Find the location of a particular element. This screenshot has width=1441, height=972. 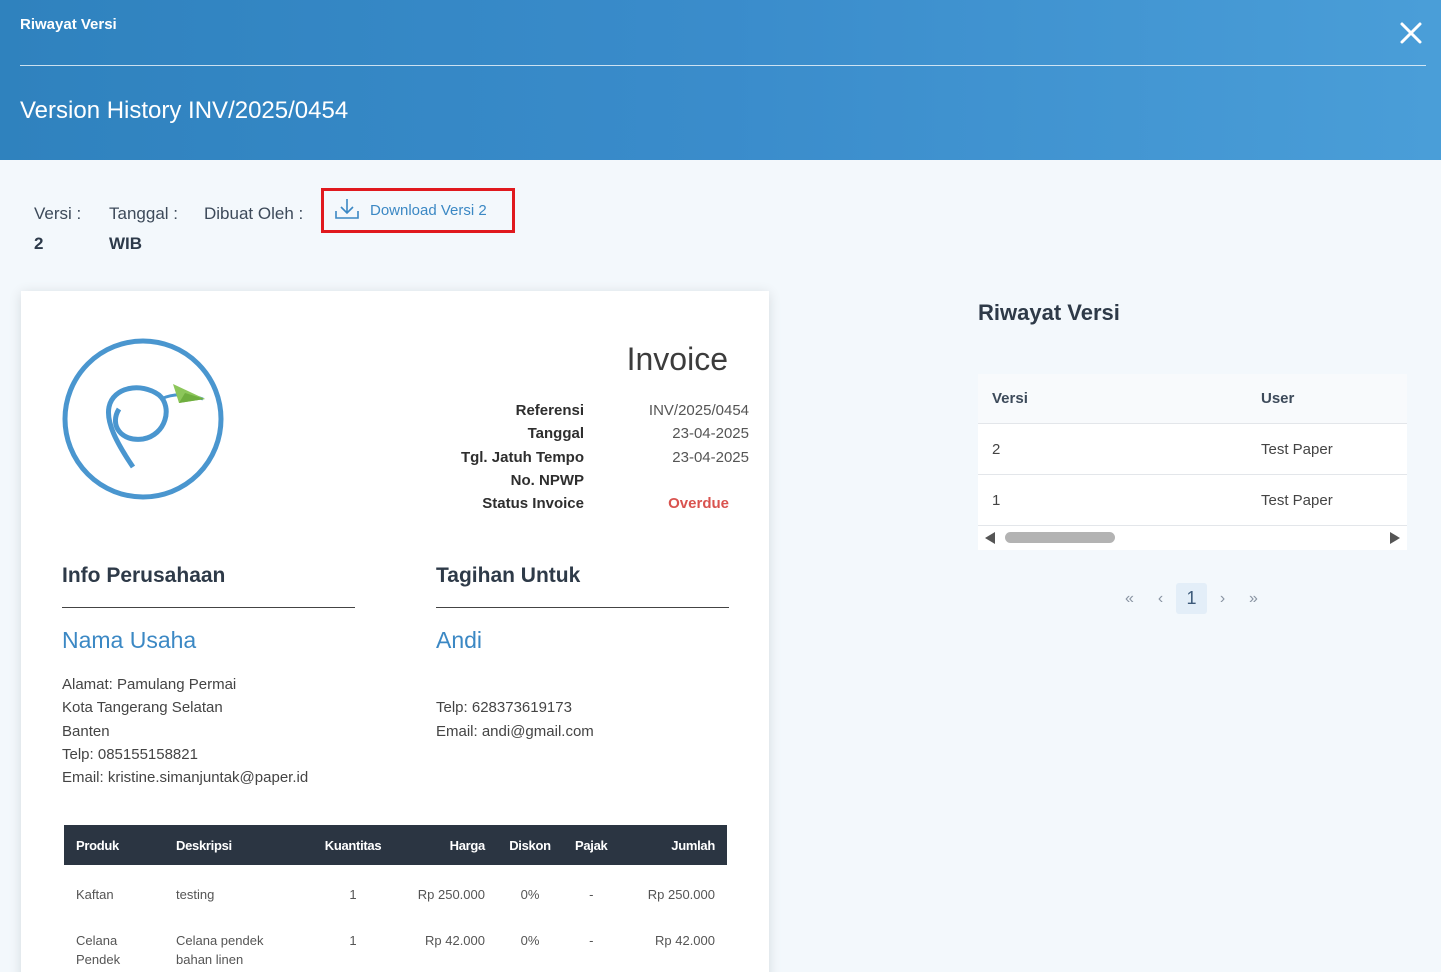

versi-value: 2 is located at coordinates (39, 243).